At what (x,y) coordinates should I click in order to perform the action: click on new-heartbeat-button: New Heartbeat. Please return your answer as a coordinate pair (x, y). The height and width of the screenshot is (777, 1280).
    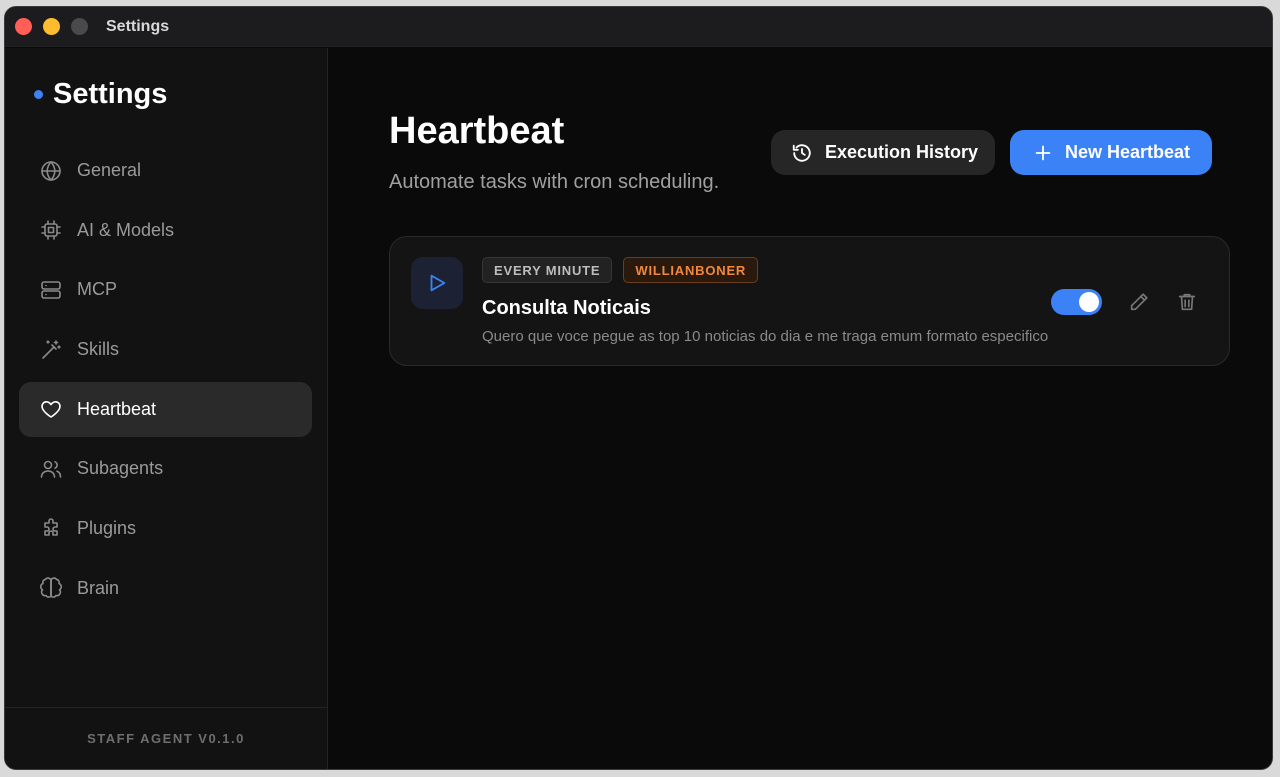
    Looking at the image, I should click on (1111, 152).